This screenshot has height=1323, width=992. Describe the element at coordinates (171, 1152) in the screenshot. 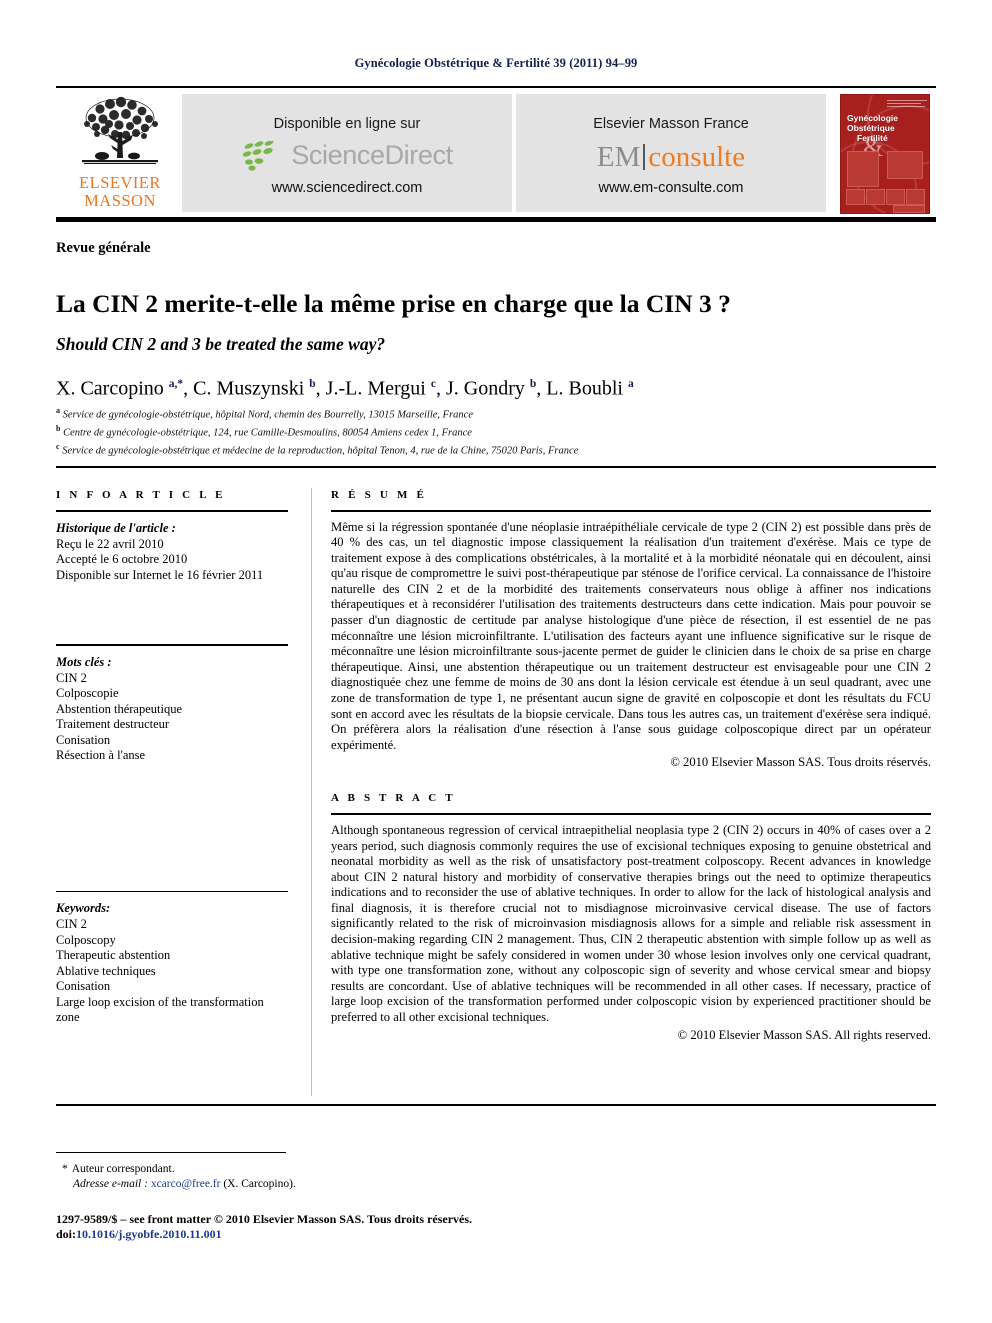

I see `footnote-separator-rule` at that location.